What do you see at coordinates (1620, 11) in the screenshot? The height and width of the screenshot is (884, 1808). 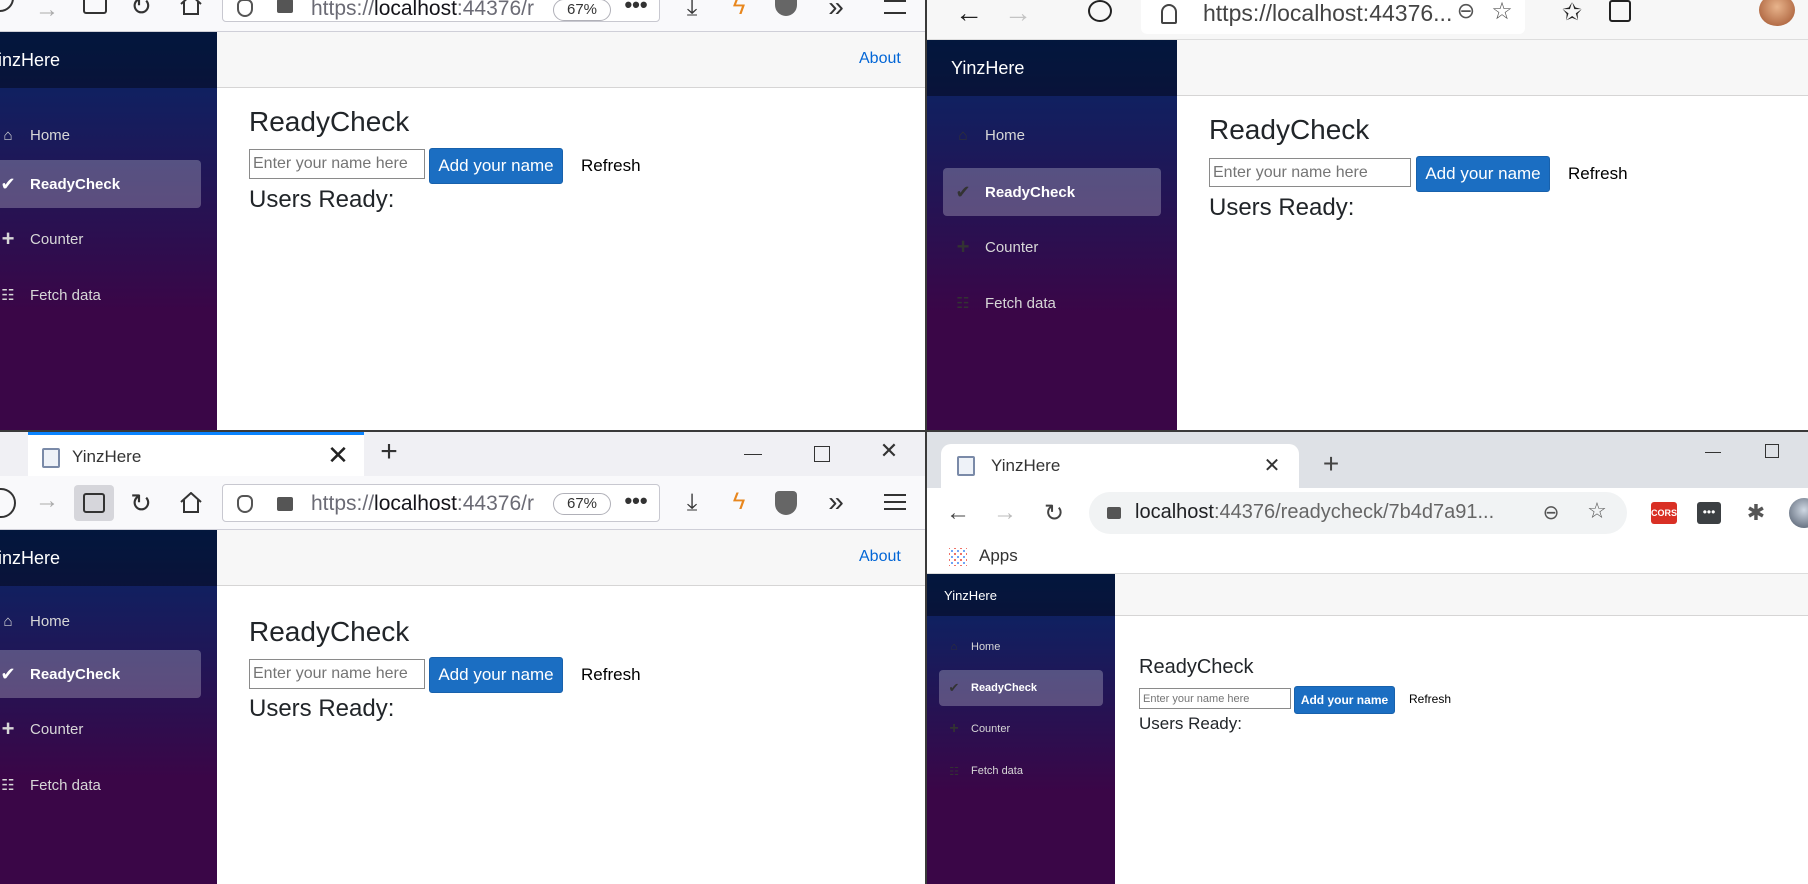 I see `collections-icon` at bounding box center [1620, 11].